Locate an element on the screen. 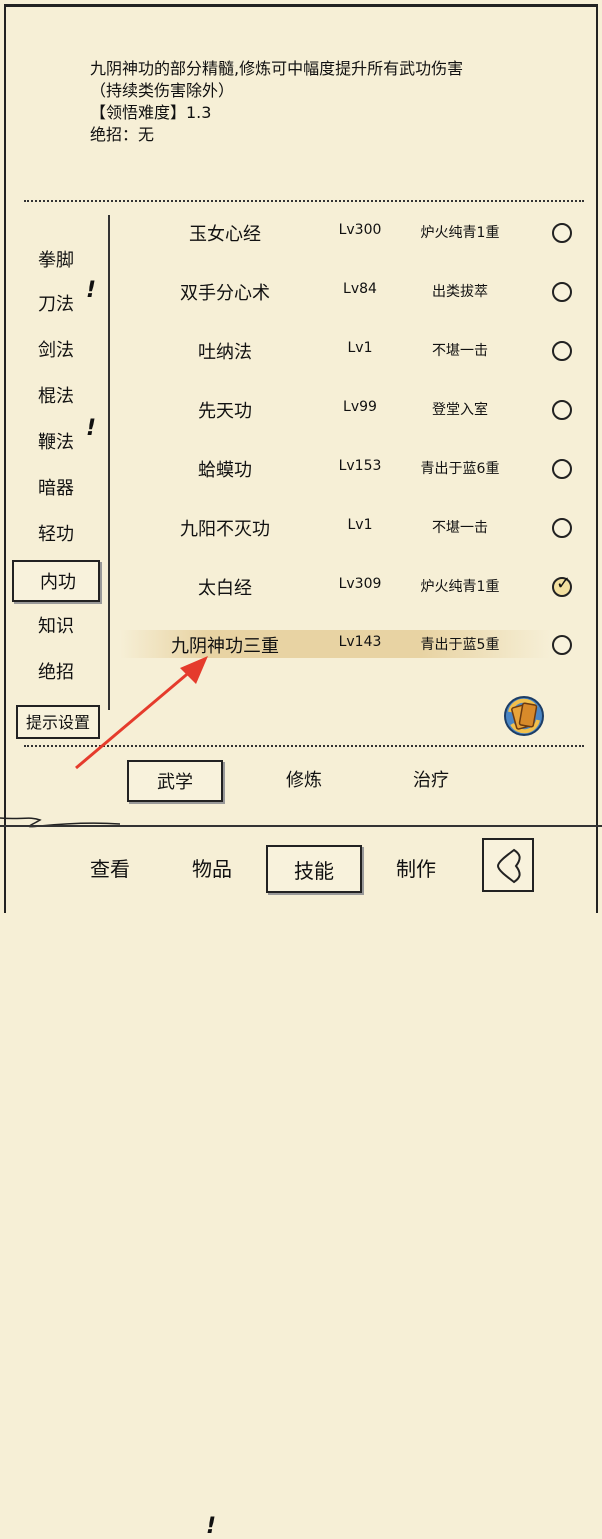  skill-name: 吐纳法 is located at coordinates (225, 352).